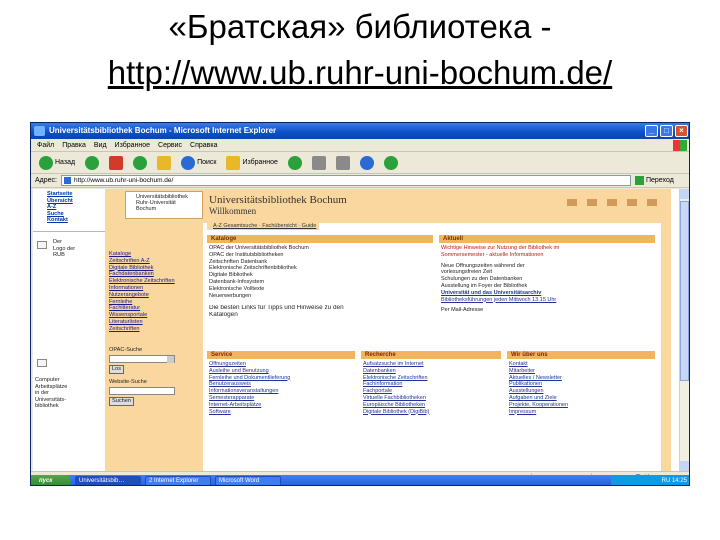 The image size is (720, 540). I want to click on catalog-link: Fachliteratur, so click(148, 308).